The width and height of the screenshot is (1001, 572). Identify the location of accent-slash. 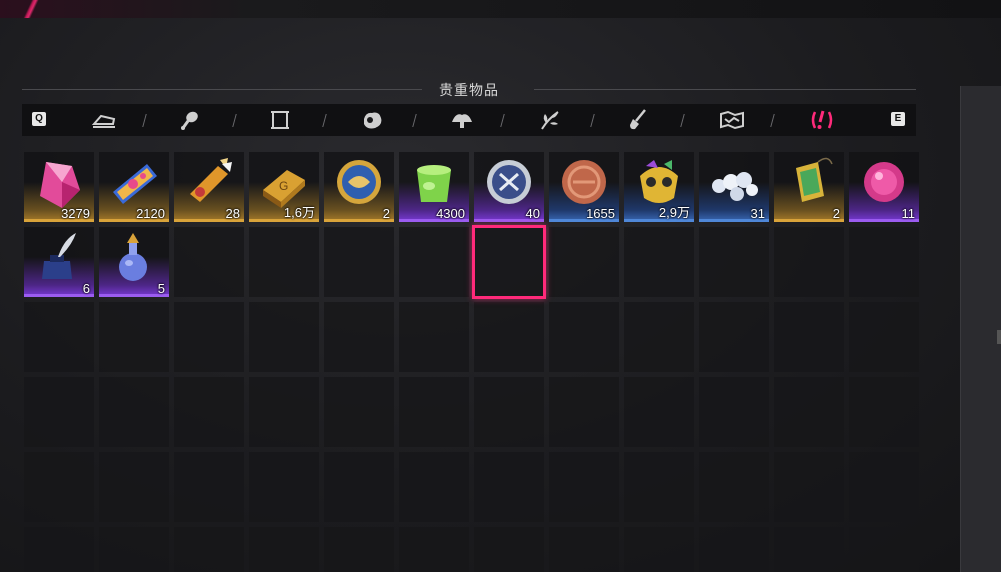
(32, 9).